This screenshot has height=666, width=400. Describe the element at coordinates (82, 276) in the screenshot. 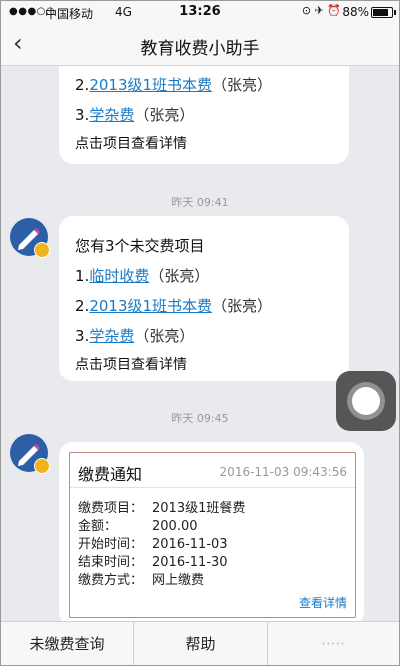

I see `item-number: 1.` at that location.